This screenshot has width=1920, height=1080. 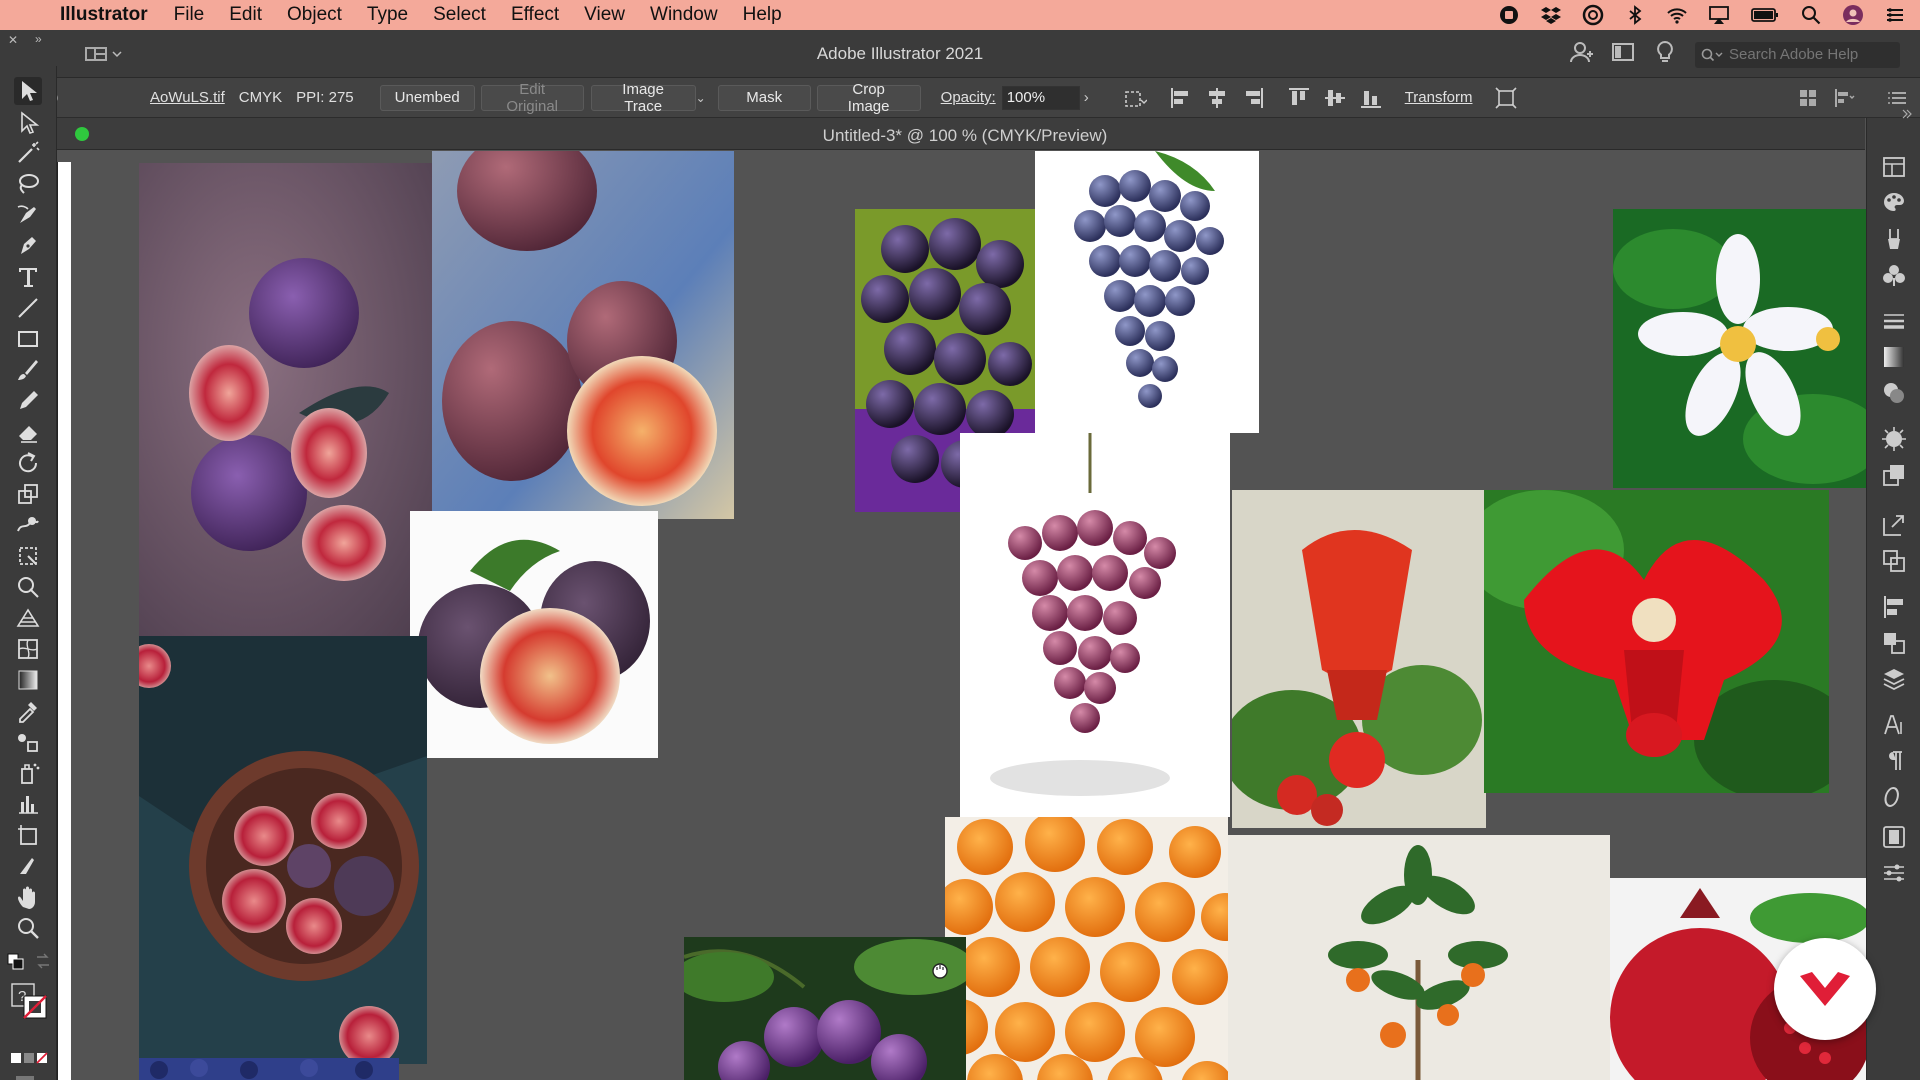 What do you see at coordinates (1894, 203) in the screenshot?
I see `color-panel-icon` at bounding box center [1894, 203].